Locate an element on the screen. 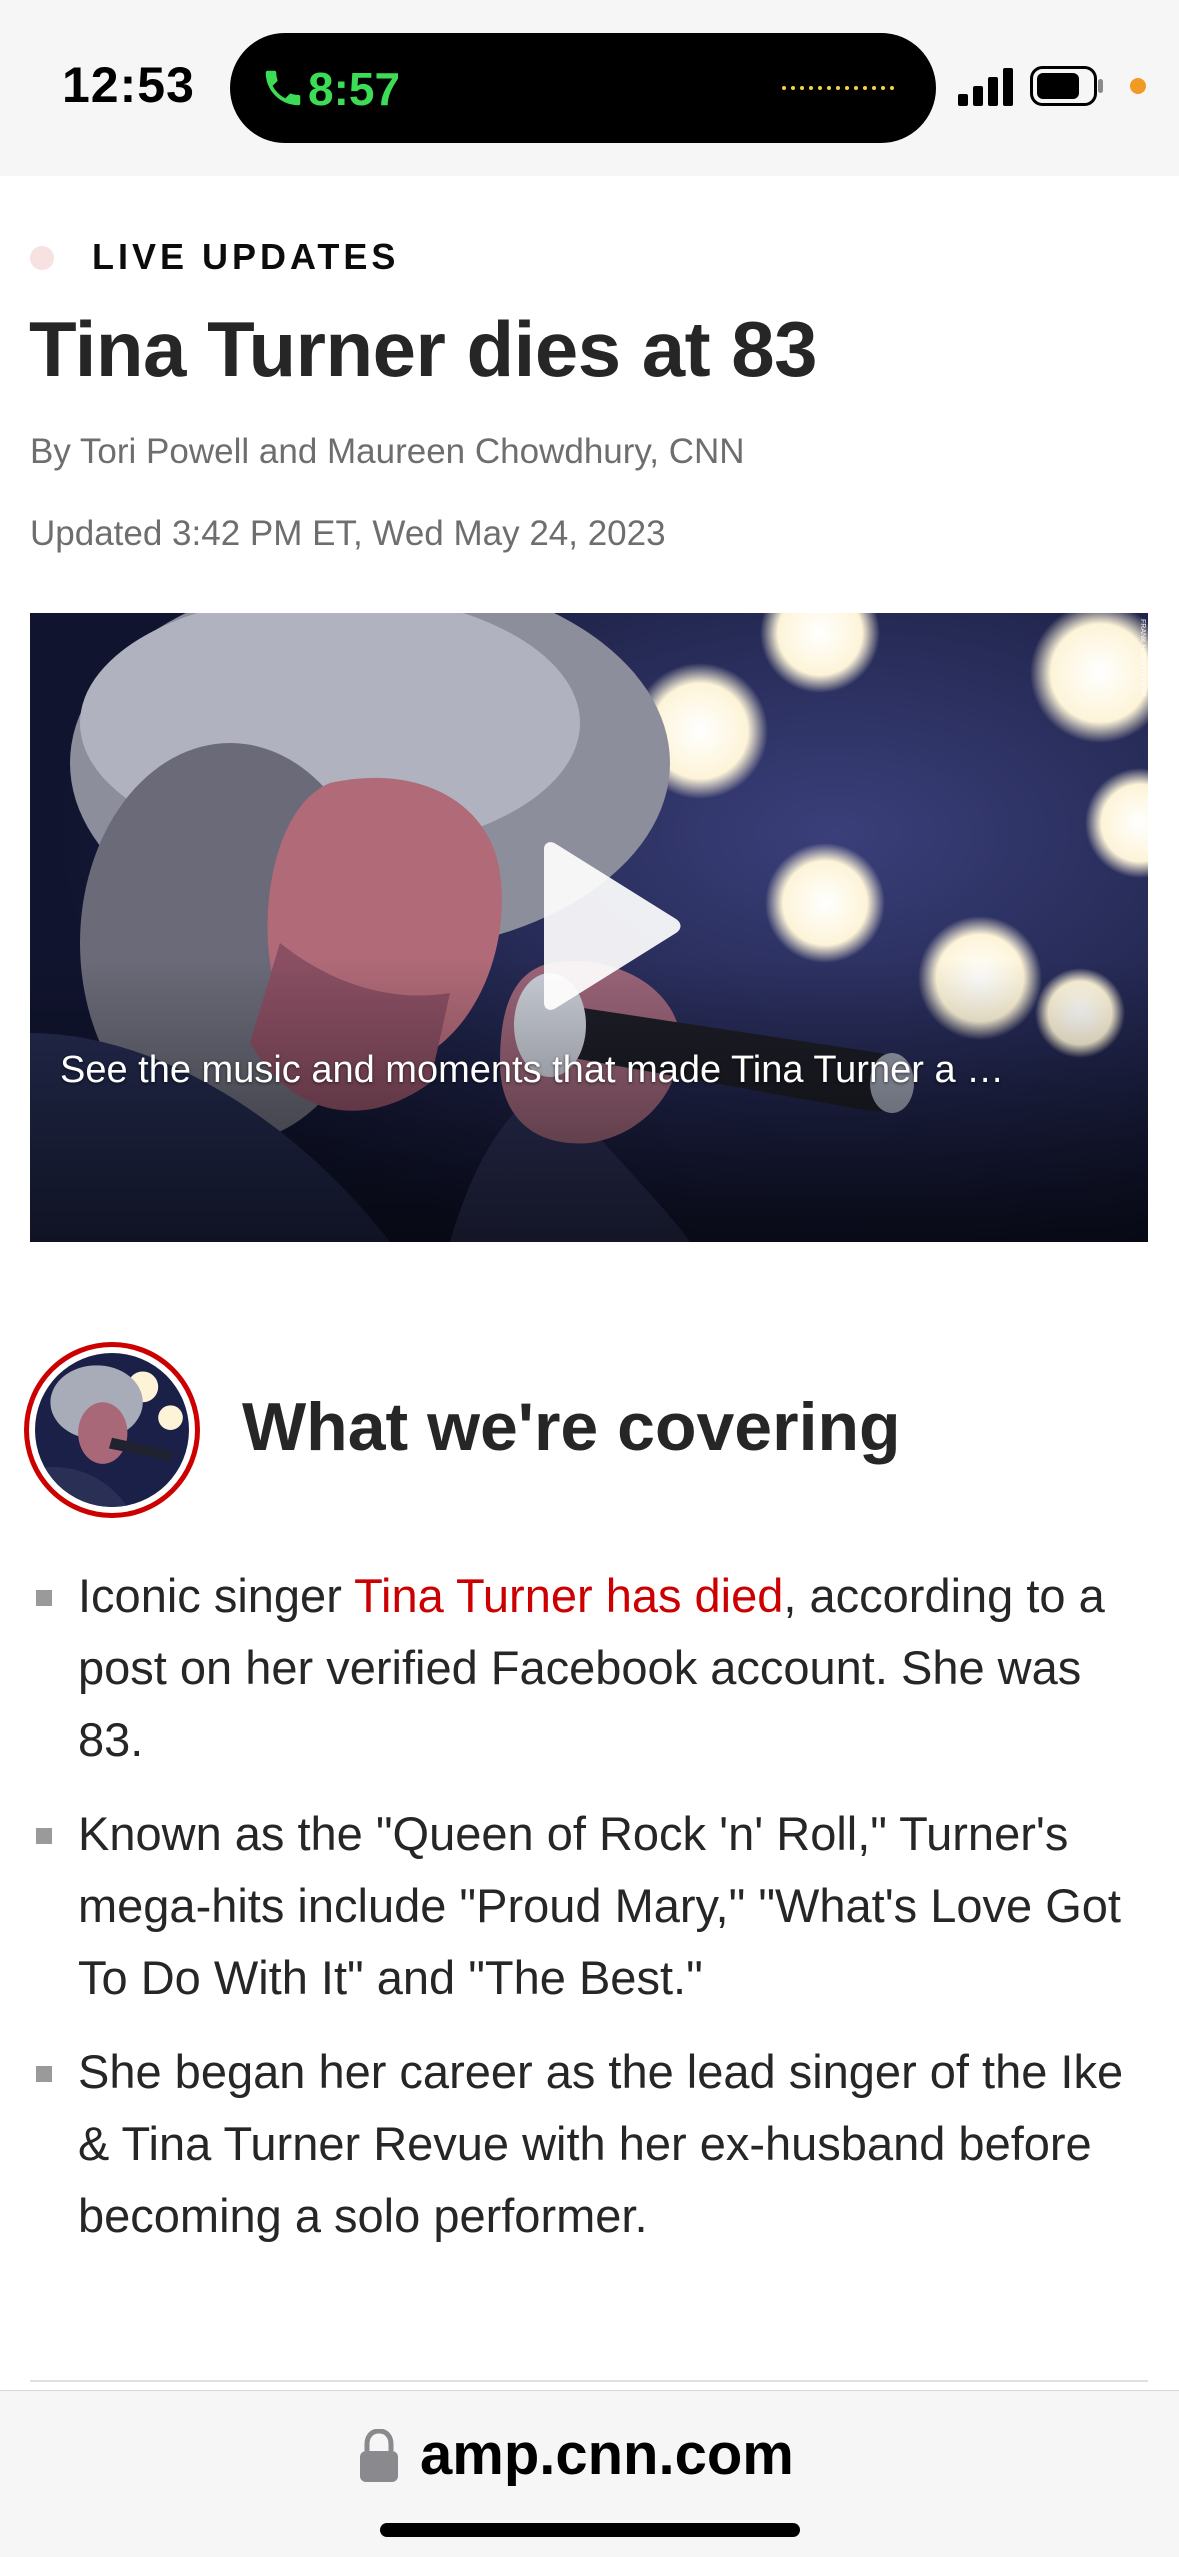  battery-icon is located at coordinates (1066, 86).